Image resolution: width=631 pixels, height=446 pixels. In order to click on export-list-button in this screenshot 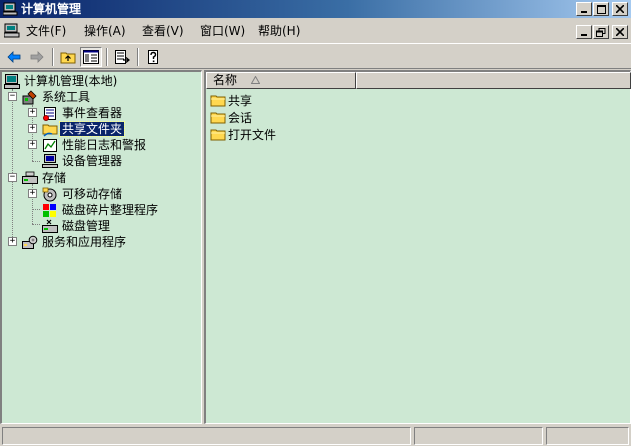, I will do `click(122, 57)`.